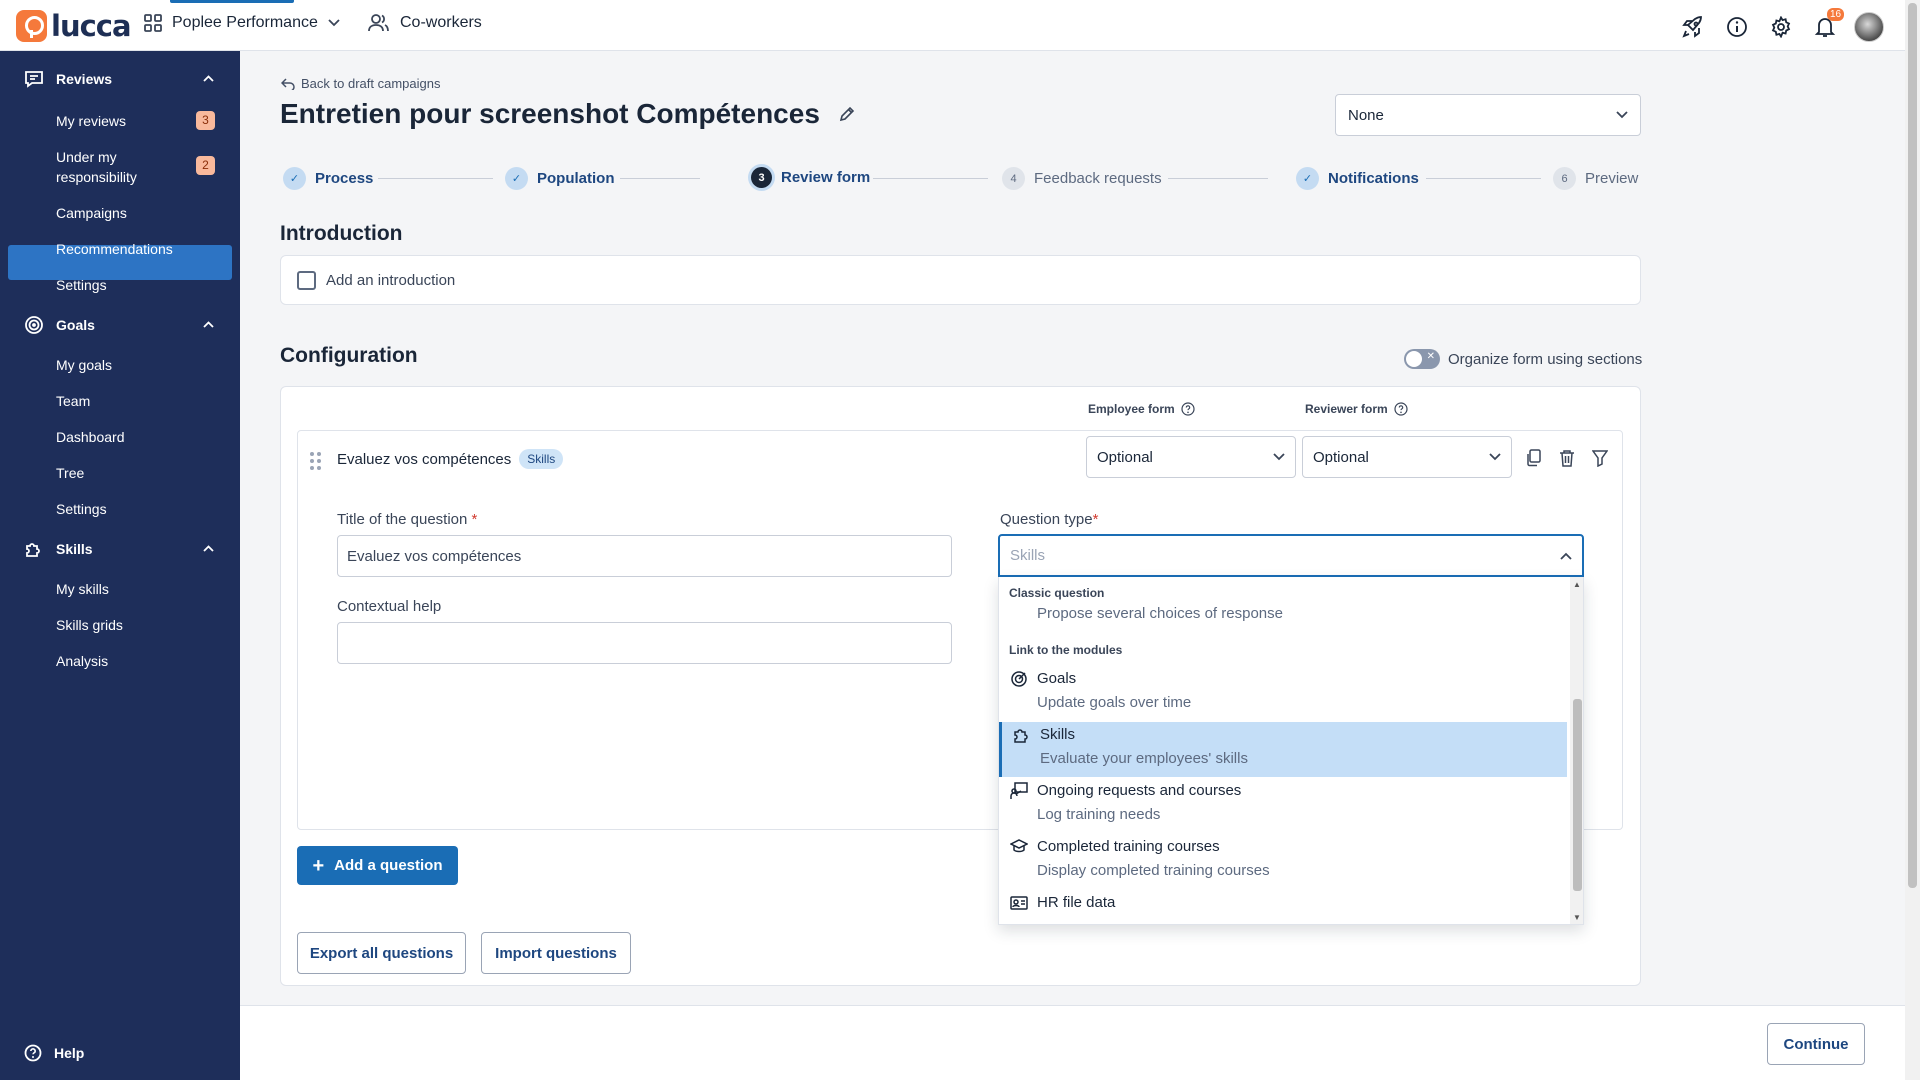 The width and height of the screenshot is (1920, 1080). I want to click on edit-pencil-icon, so click(847, 114).